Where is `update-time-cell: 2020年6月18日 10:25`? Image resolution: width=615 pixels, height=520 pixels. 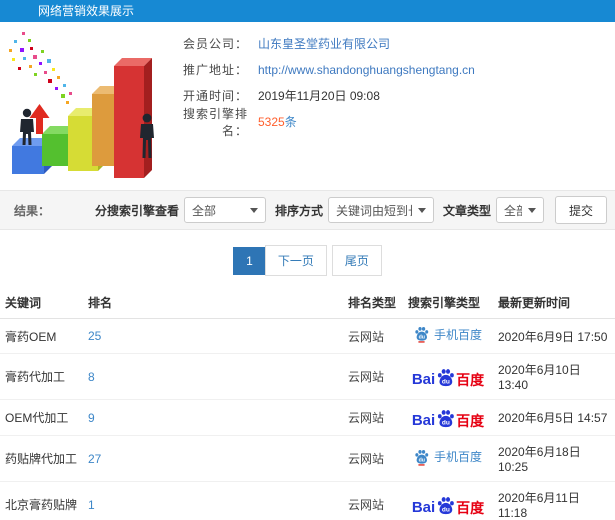 update-time-cell: 2020年6月18日 10:25 is located at coordinates (554, 458).